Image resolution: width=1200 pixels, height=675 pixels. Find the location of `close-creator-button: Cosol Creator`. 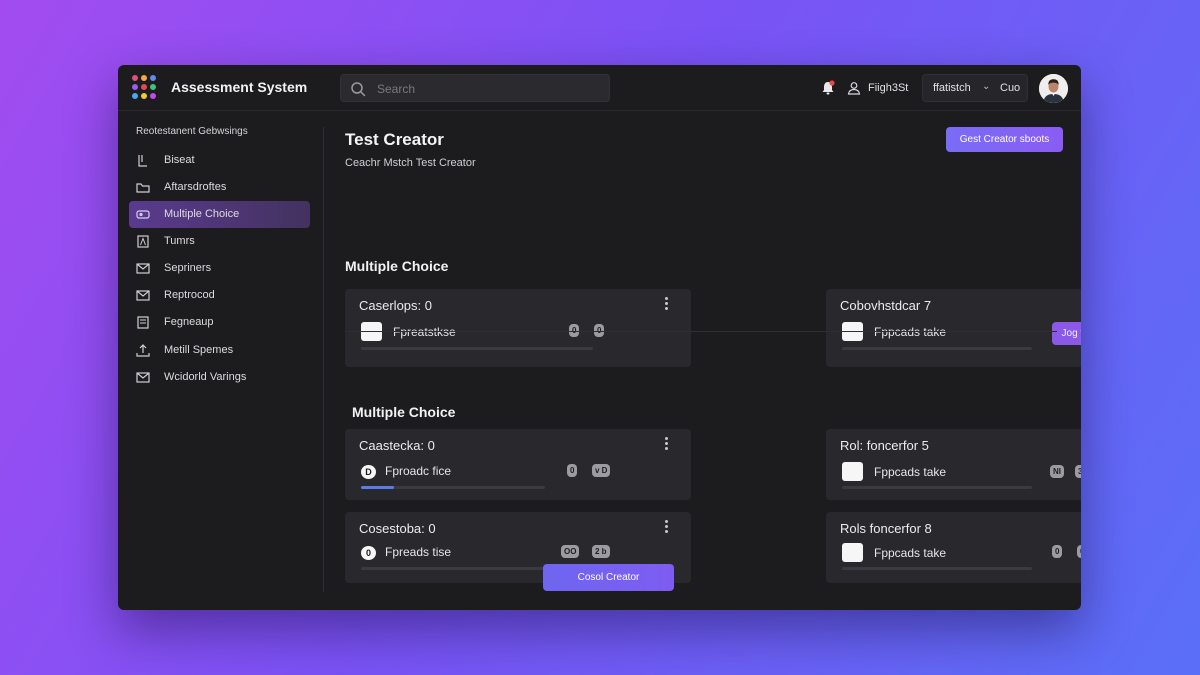

close-creator-button: Cosol Creator is located at coordinates (608, 577).